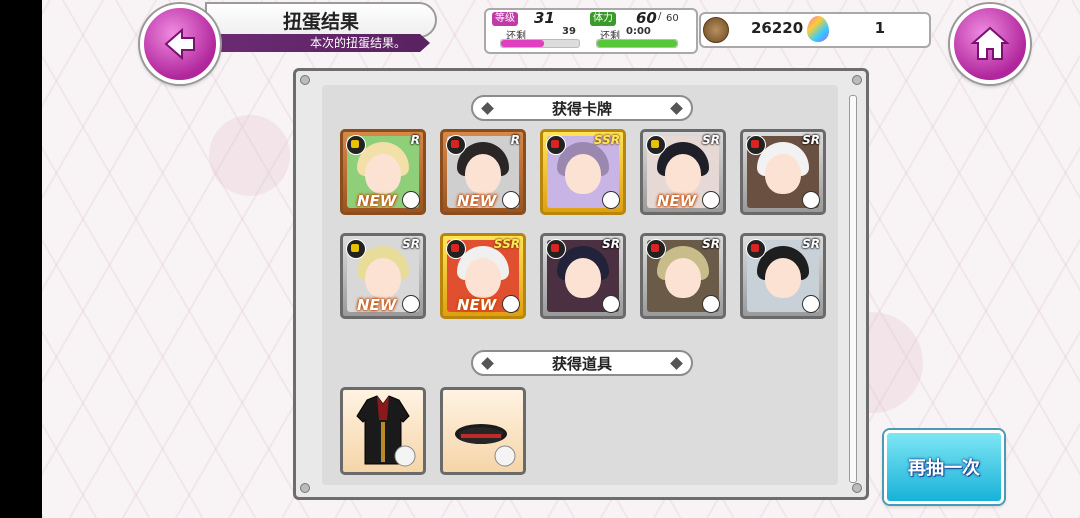 The image size is (1080, 518). I want to click on page-title: 扭蛋结果, so click(321, 20).